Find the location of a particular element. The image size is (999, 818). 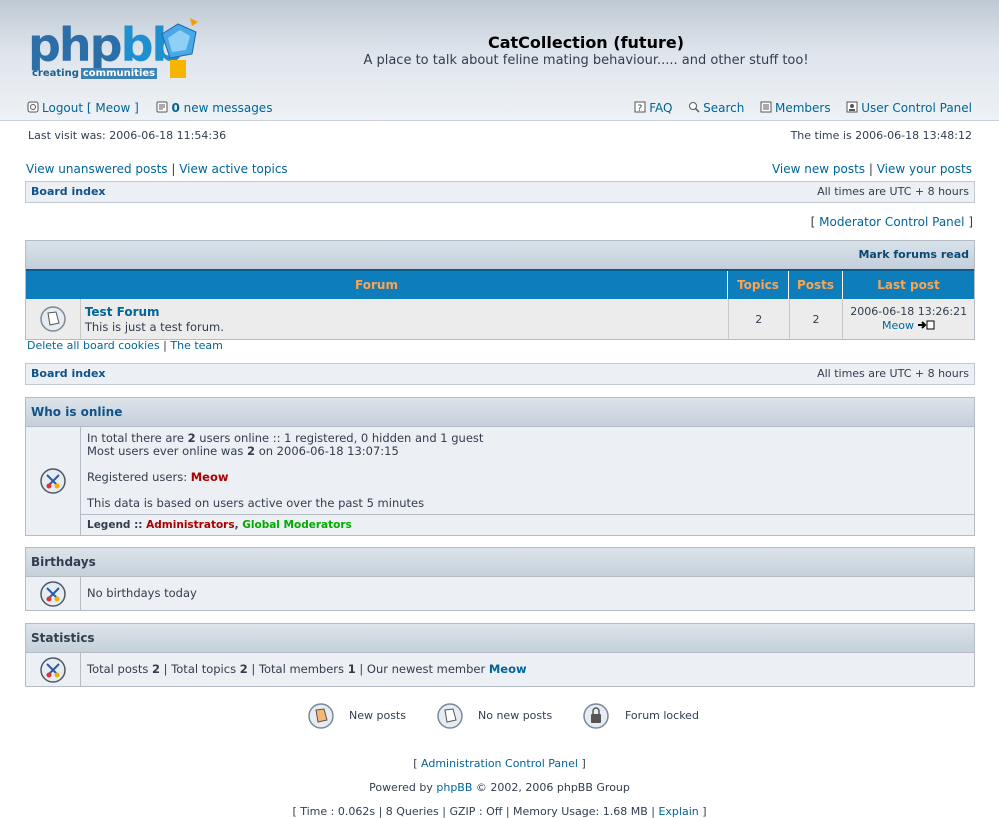

new-messages-label: new messages is located at coordinates (228, 108).